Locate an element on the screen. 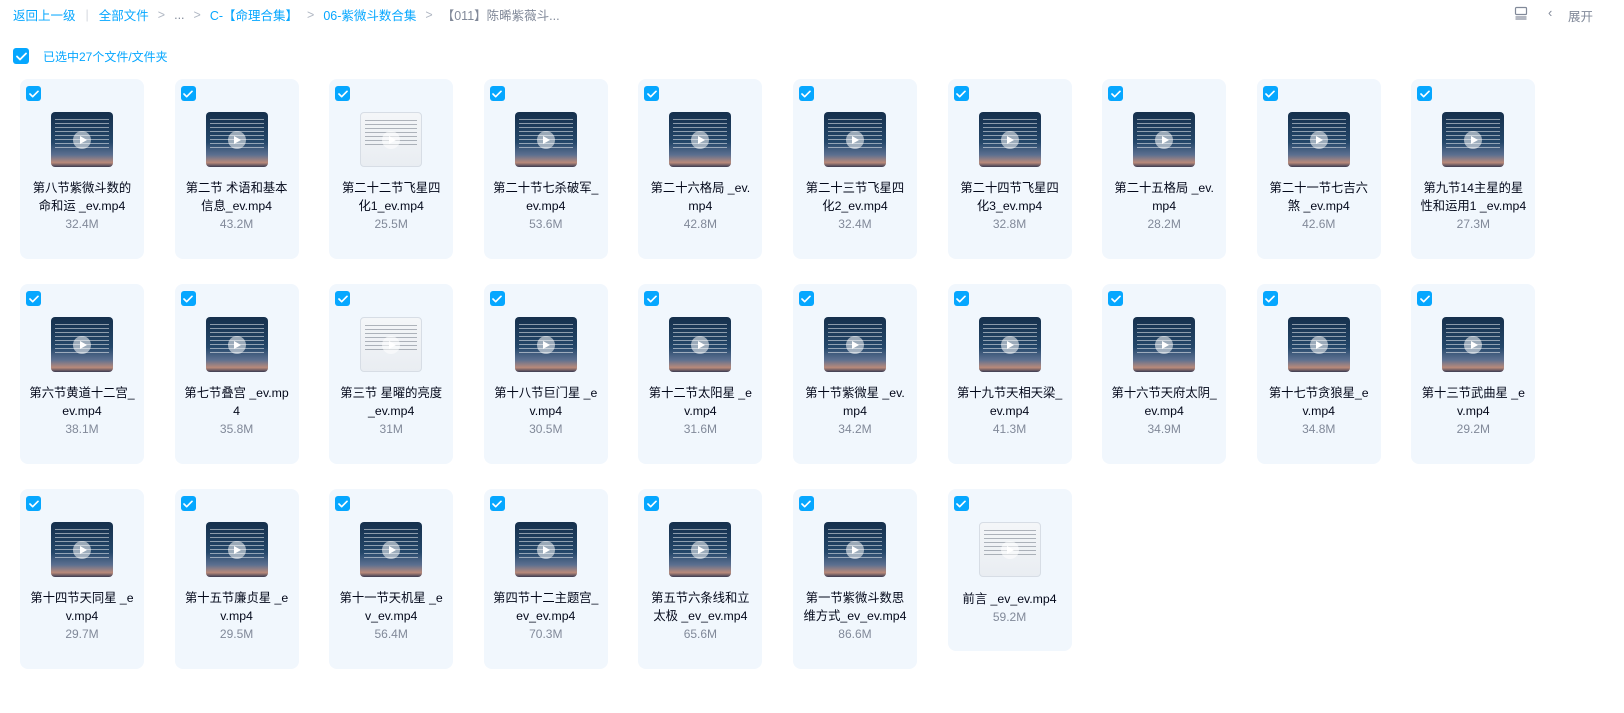  back-link: 返回上一级 is located at coordinates (44, 14).